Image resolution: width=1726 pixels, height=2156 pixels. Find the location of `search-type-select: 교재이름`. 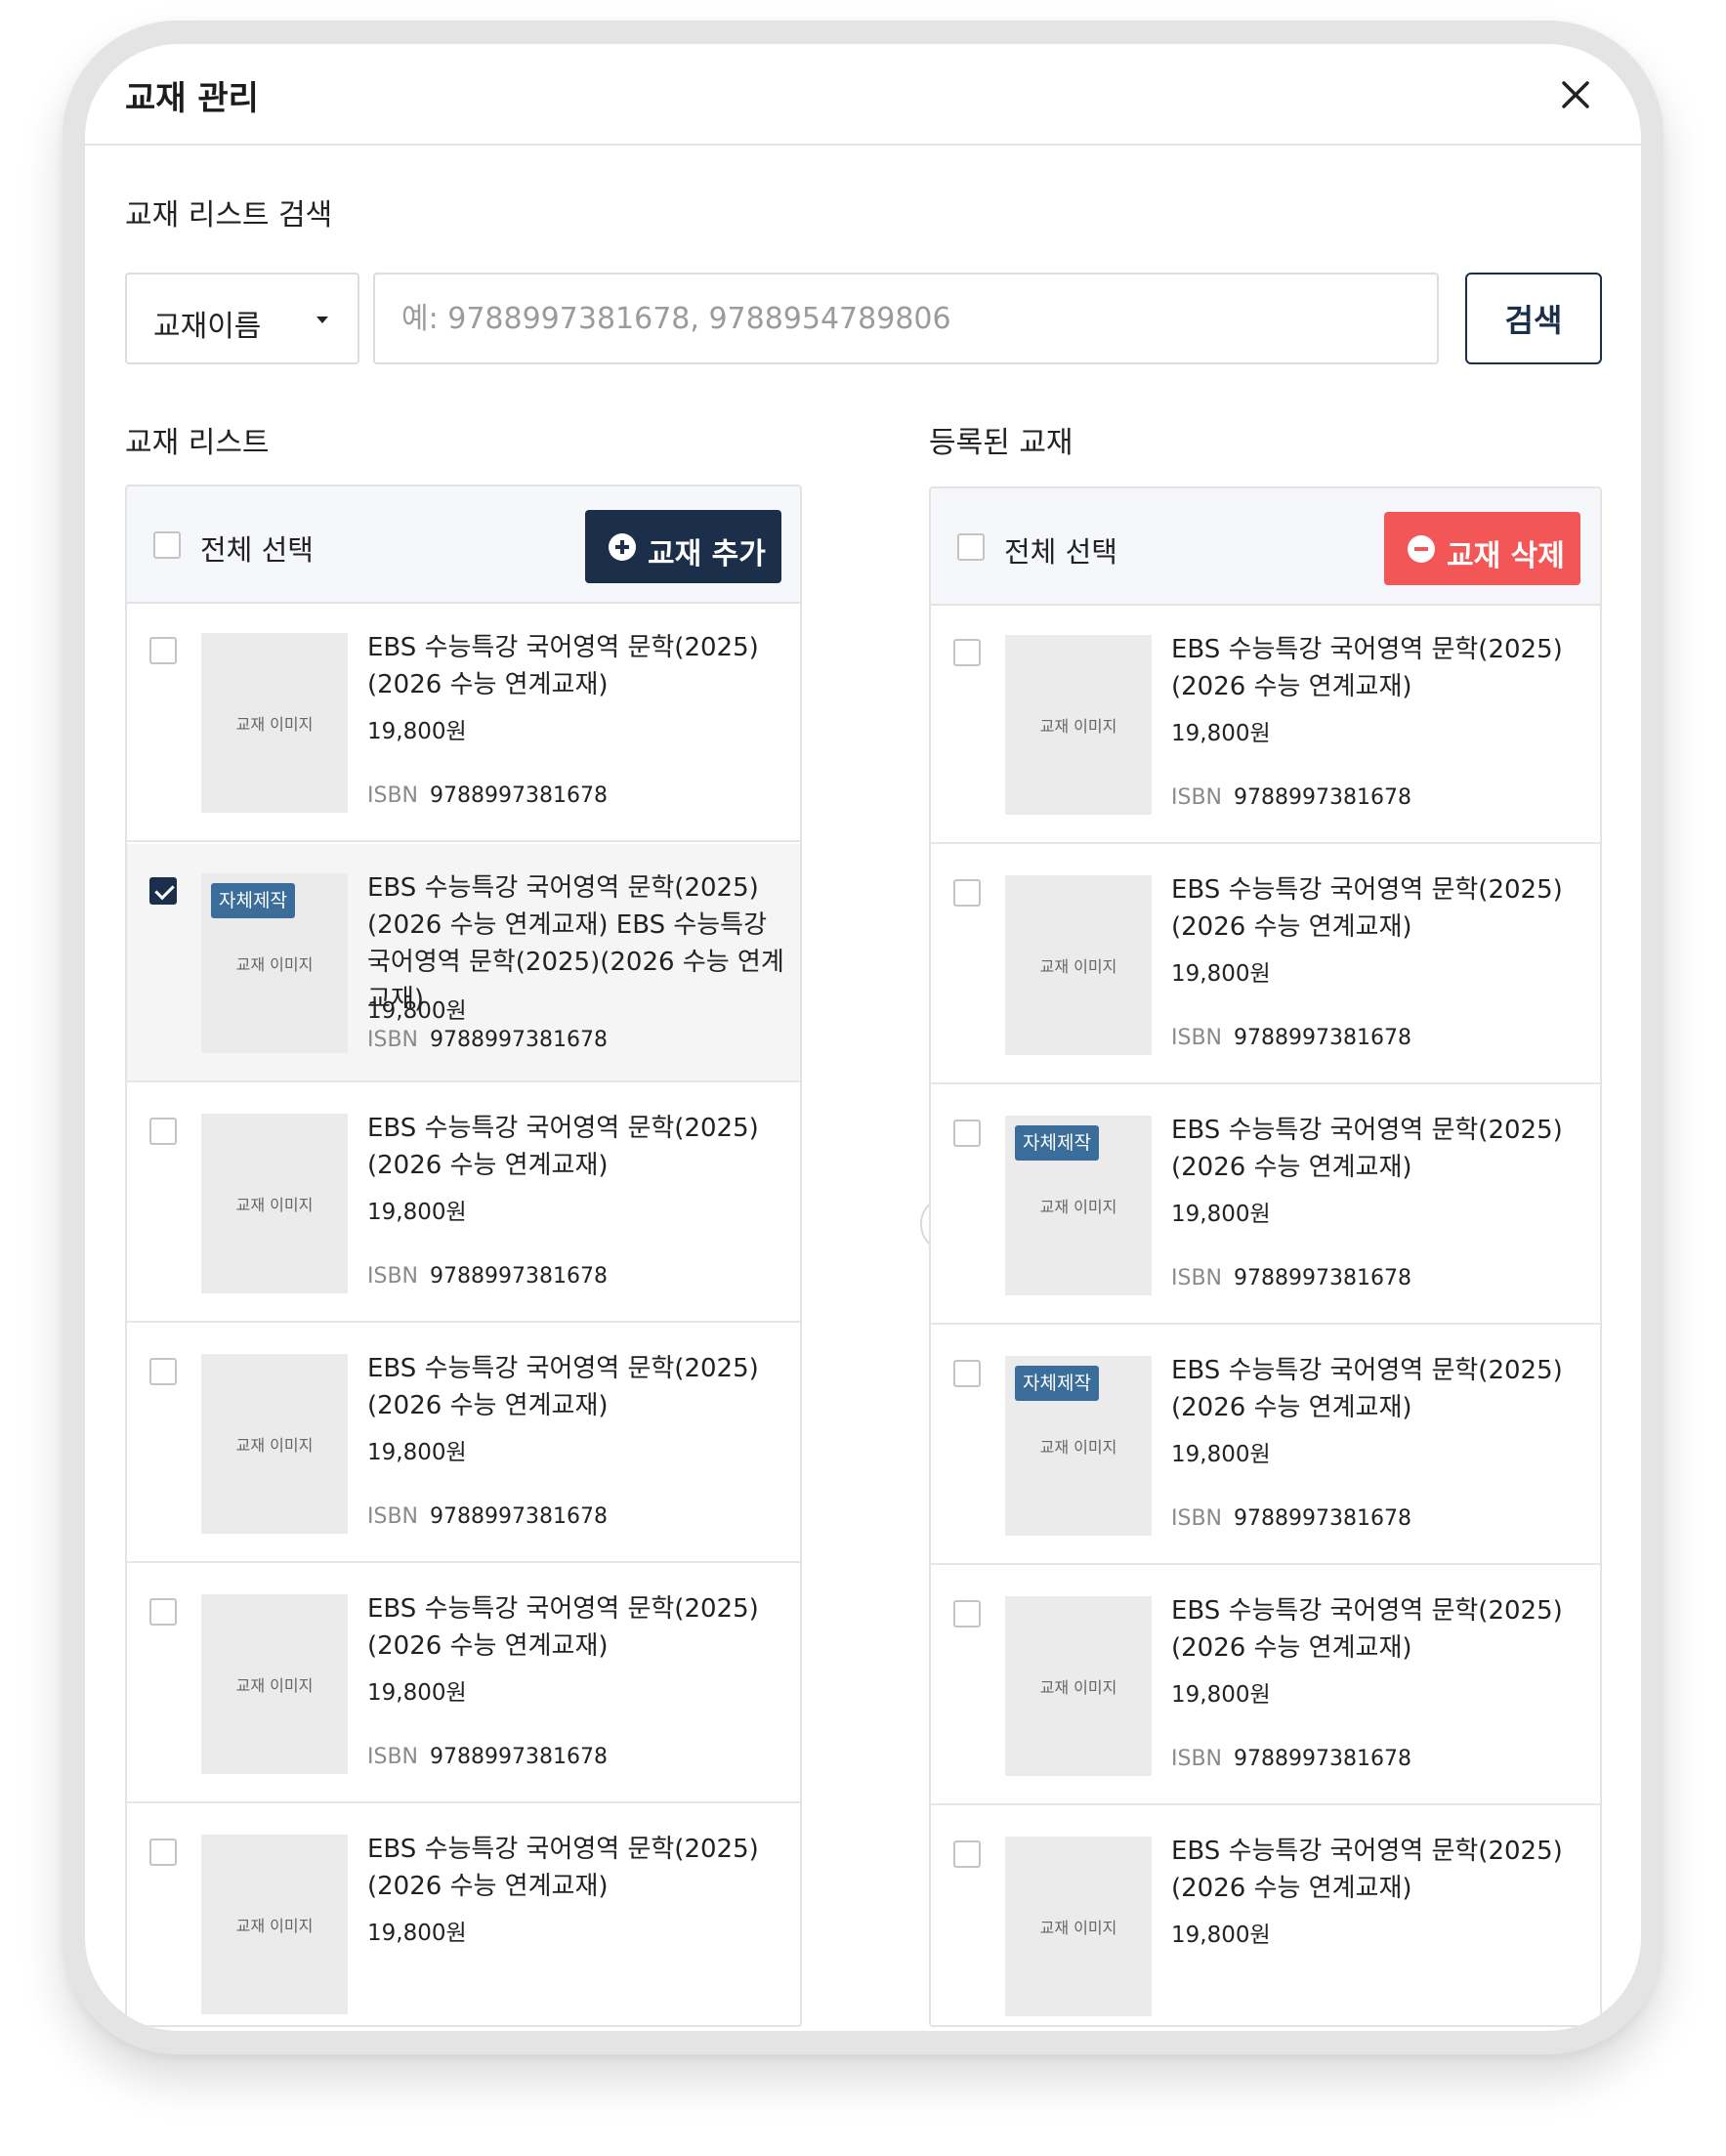

search-type-select: 교재이름 is located at coordinates (242, 319).